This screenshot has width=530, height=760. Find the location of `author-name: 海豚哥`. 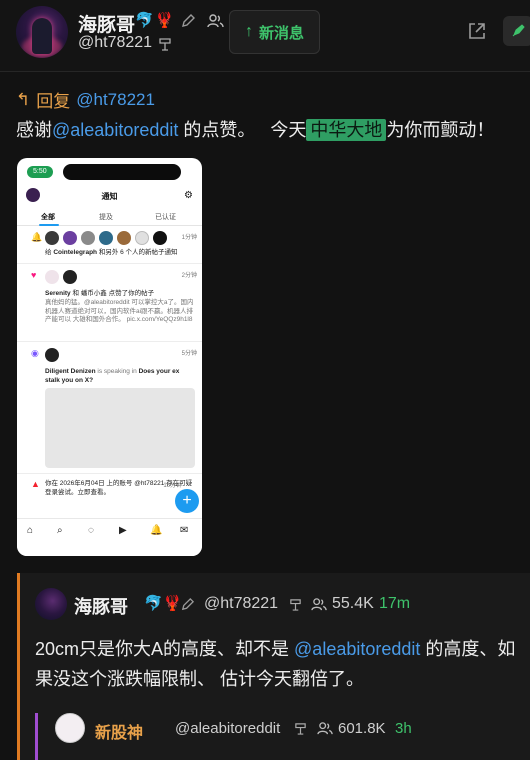

author-name: 海豚哥 is located at coordinates (106, 23).